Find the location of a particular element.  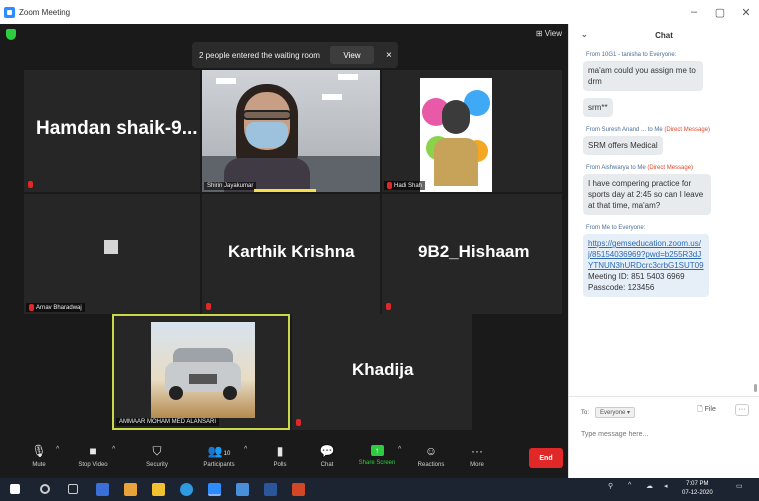

waiting-room-banner: 2 people entered the waiting room View × is located at coordinates (295, 55).